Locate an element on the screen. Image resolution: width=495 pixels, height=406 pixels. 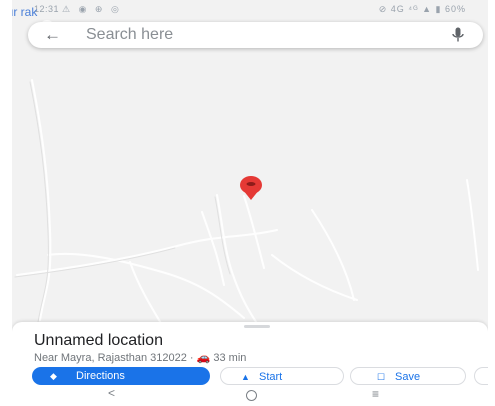
search-bar: ← is located at coordinates (255, 35).